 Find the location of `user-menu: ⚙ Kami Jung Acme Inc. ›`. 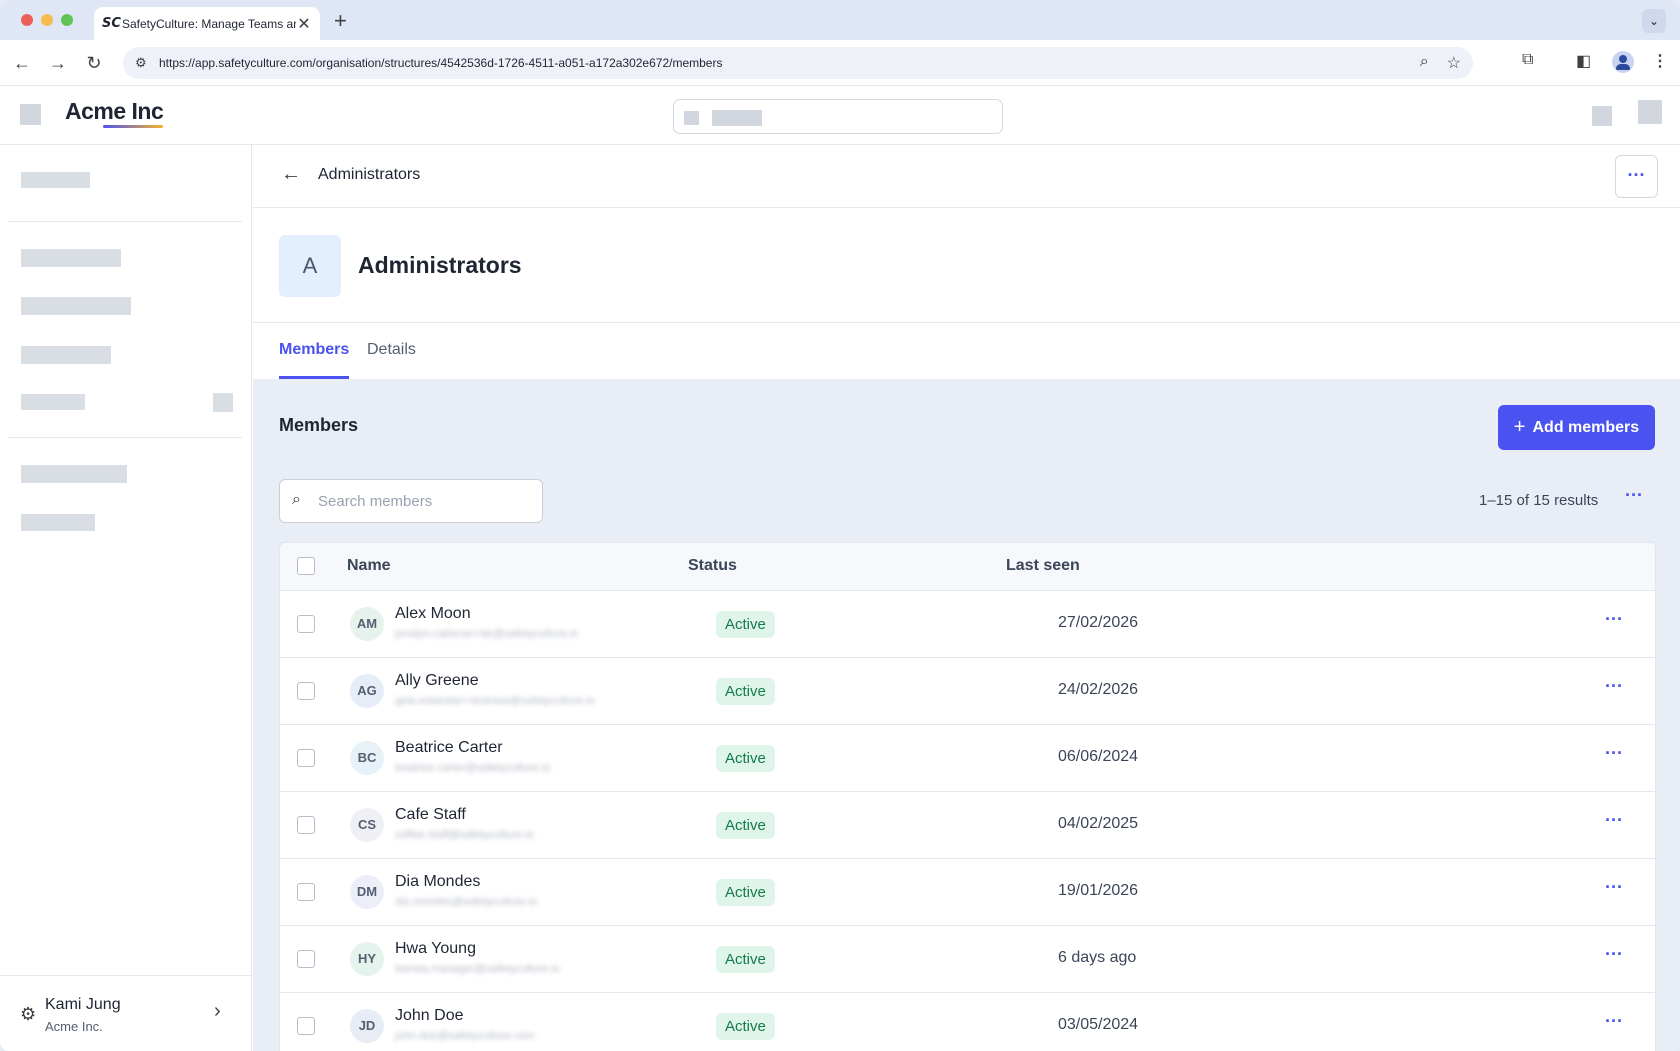

user-menu: ⚙ Kami Jung Acme Inc. › is located at coordinates (126, 1013).